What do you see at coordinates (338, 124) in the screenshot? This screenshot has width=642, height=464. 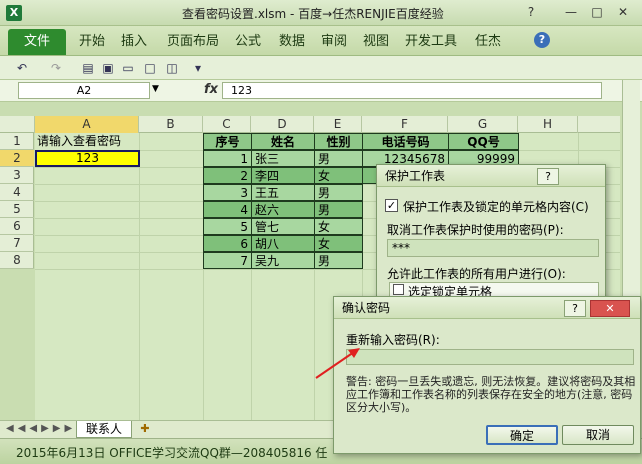 I see `column-header-e: E` at bounding box center [338, 124].